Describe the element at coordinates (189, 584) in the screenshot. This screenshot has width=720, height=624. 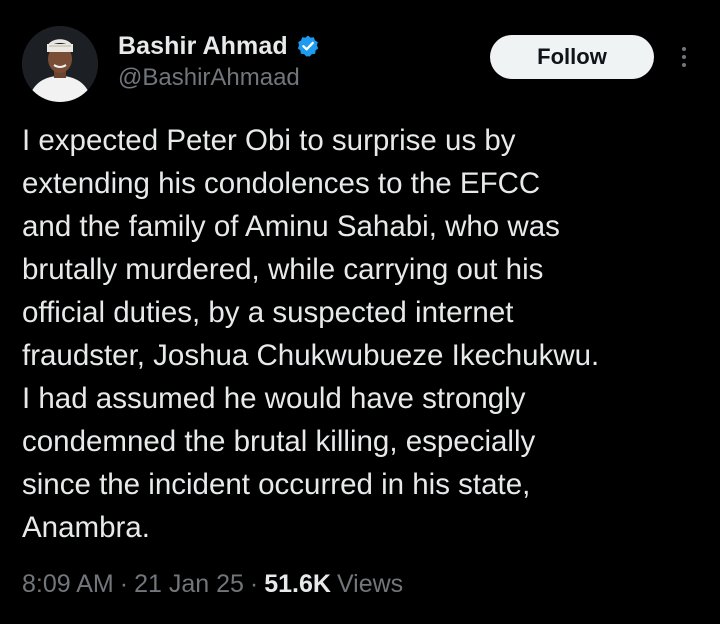
I see `tweet-date: 21 Jan 25` at that location.